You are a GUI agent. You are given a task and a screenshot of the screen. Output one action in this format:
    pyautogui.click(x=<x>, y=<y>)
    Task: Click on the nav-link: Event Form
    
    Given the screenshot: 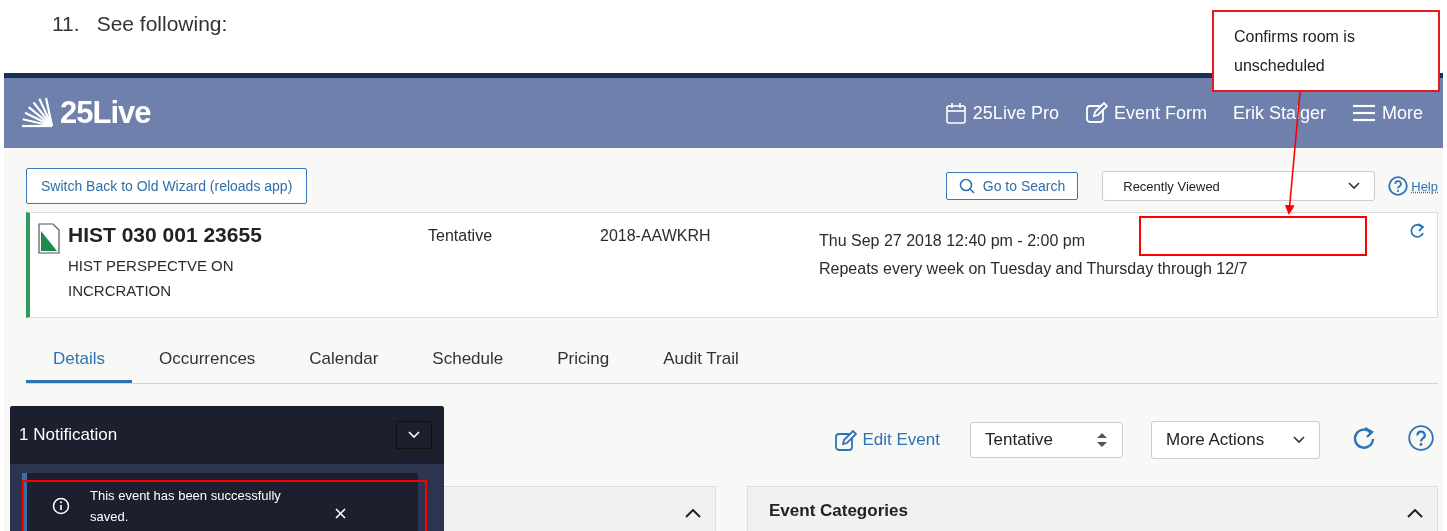 What is the action you would take?
    pyautogui.click(x=1145, y=113)
    